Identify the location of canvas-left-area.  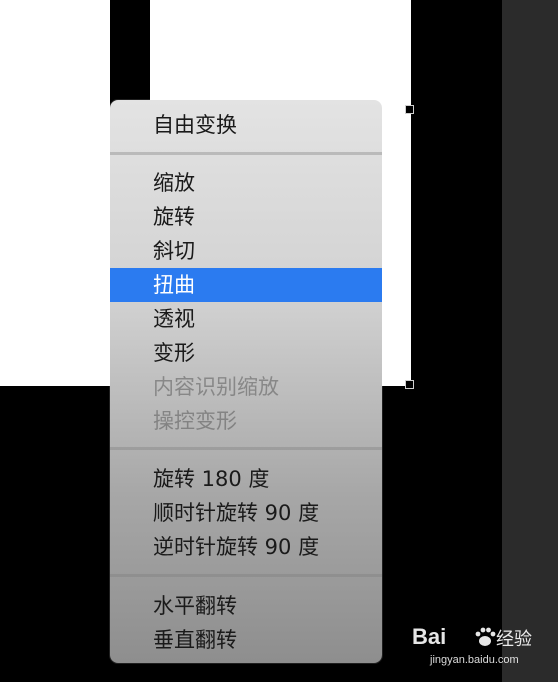
(55, 193).